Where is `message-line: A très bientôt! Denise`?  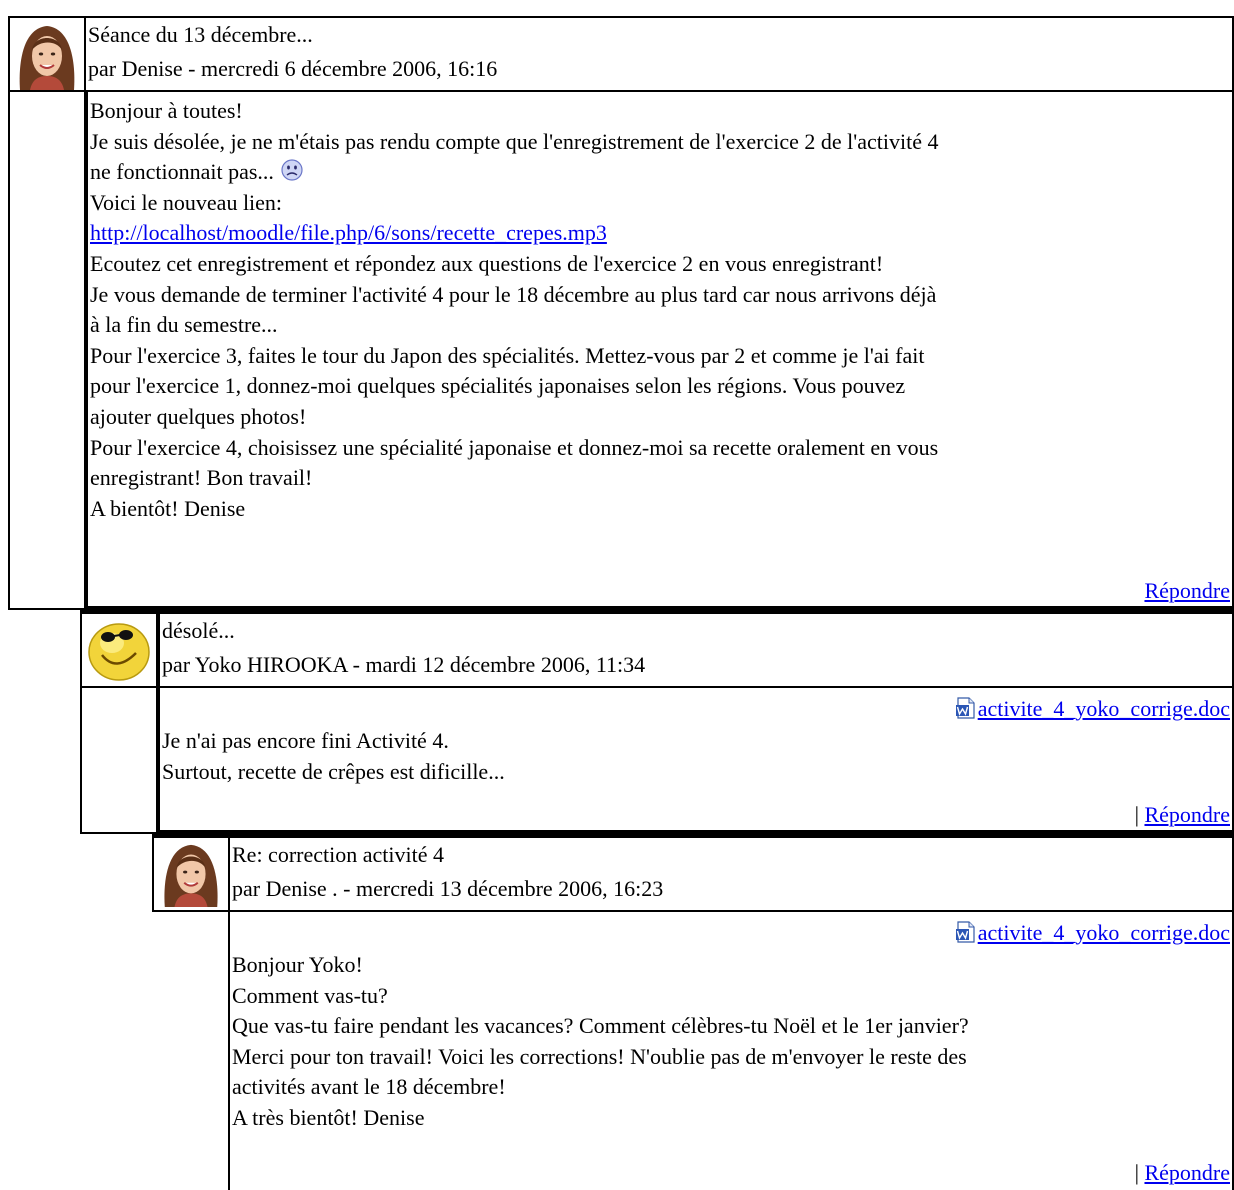 message-line: A très bientôt! Denise is located at coordinates (328, 1117).